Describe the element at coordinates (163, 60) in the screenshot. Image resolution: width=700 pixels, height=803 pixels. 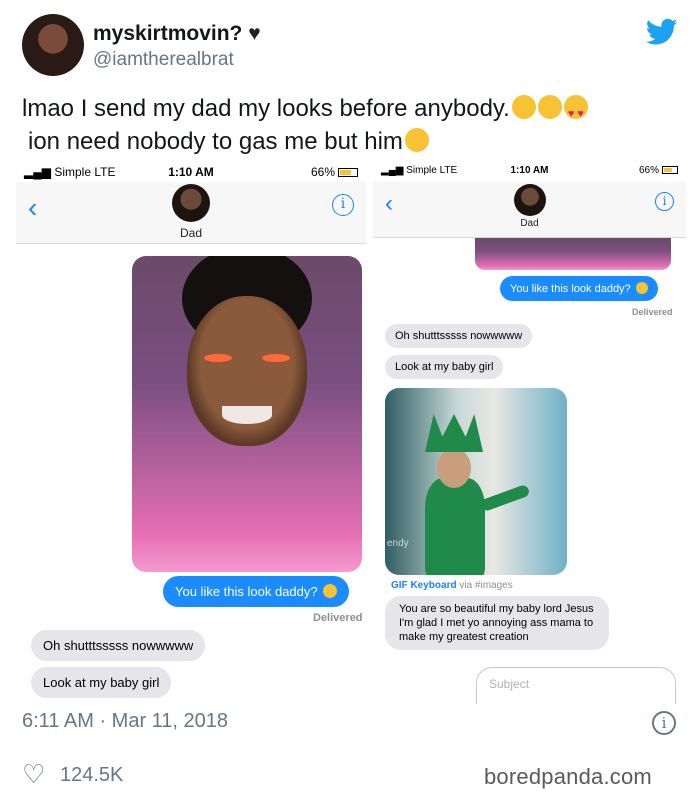
I see `user-handle: @iamtherealbrat` at that location.